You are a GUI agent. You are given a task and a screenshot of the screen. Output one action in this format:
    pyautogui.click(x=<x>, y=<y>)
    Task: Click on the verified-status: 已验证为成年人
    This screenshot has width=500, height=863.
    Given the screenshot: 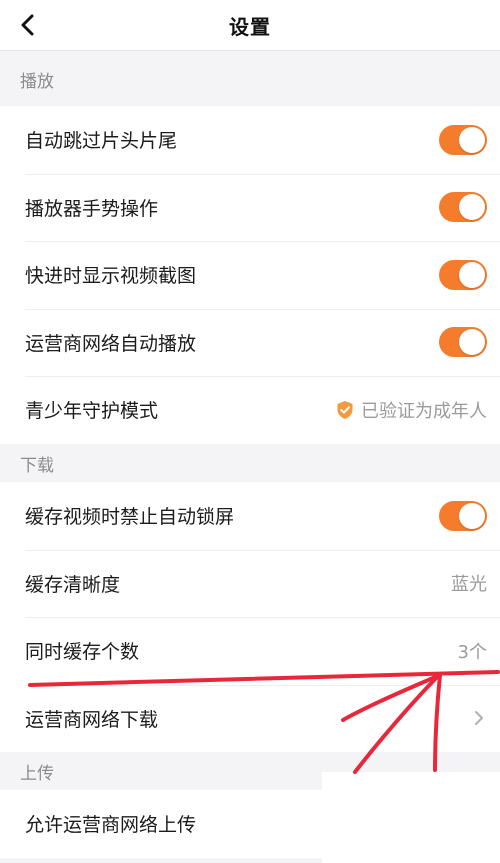 What is the action you would take?
    pyautogui.click(x=411, y=410)
    